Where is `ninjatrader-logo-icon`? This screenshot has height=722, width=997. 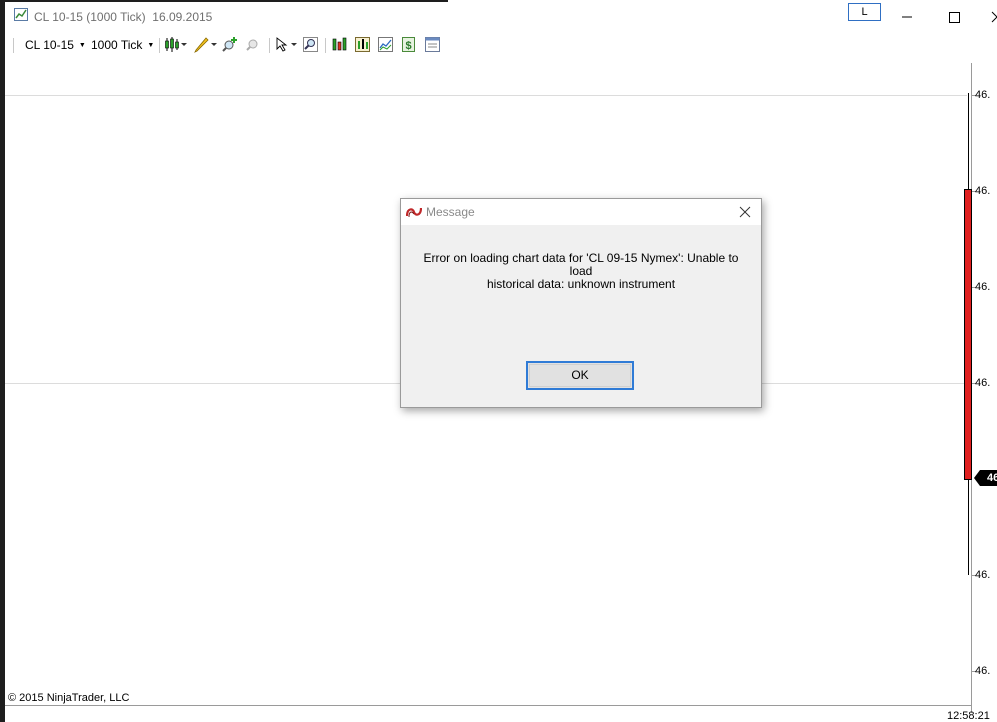
ninjatrader-logo-icon is located at coordinates (414, 212).